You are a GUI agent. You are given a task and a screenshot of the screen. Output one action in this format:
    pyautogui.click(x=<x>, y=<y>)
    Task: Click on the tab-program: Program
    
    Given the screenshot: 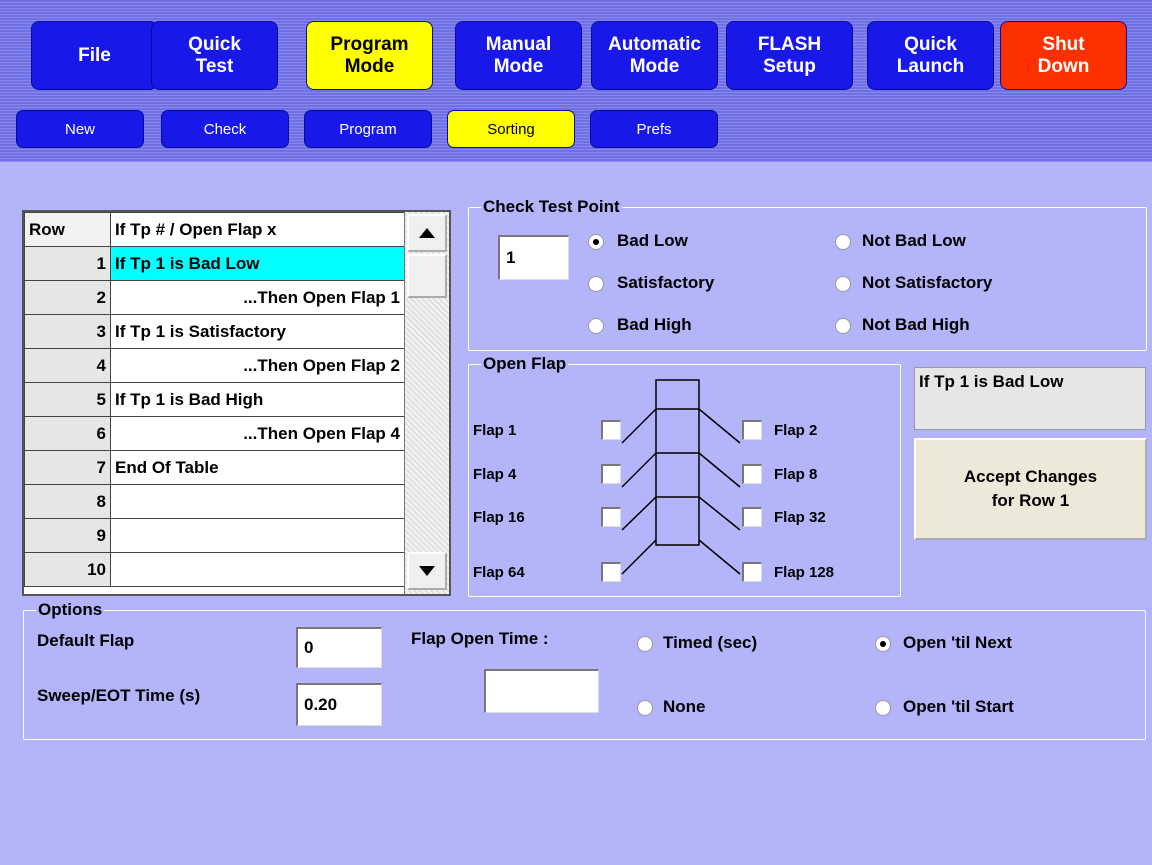 What is the action you would take?
    pyautogui.click(x=368, y=129)
    